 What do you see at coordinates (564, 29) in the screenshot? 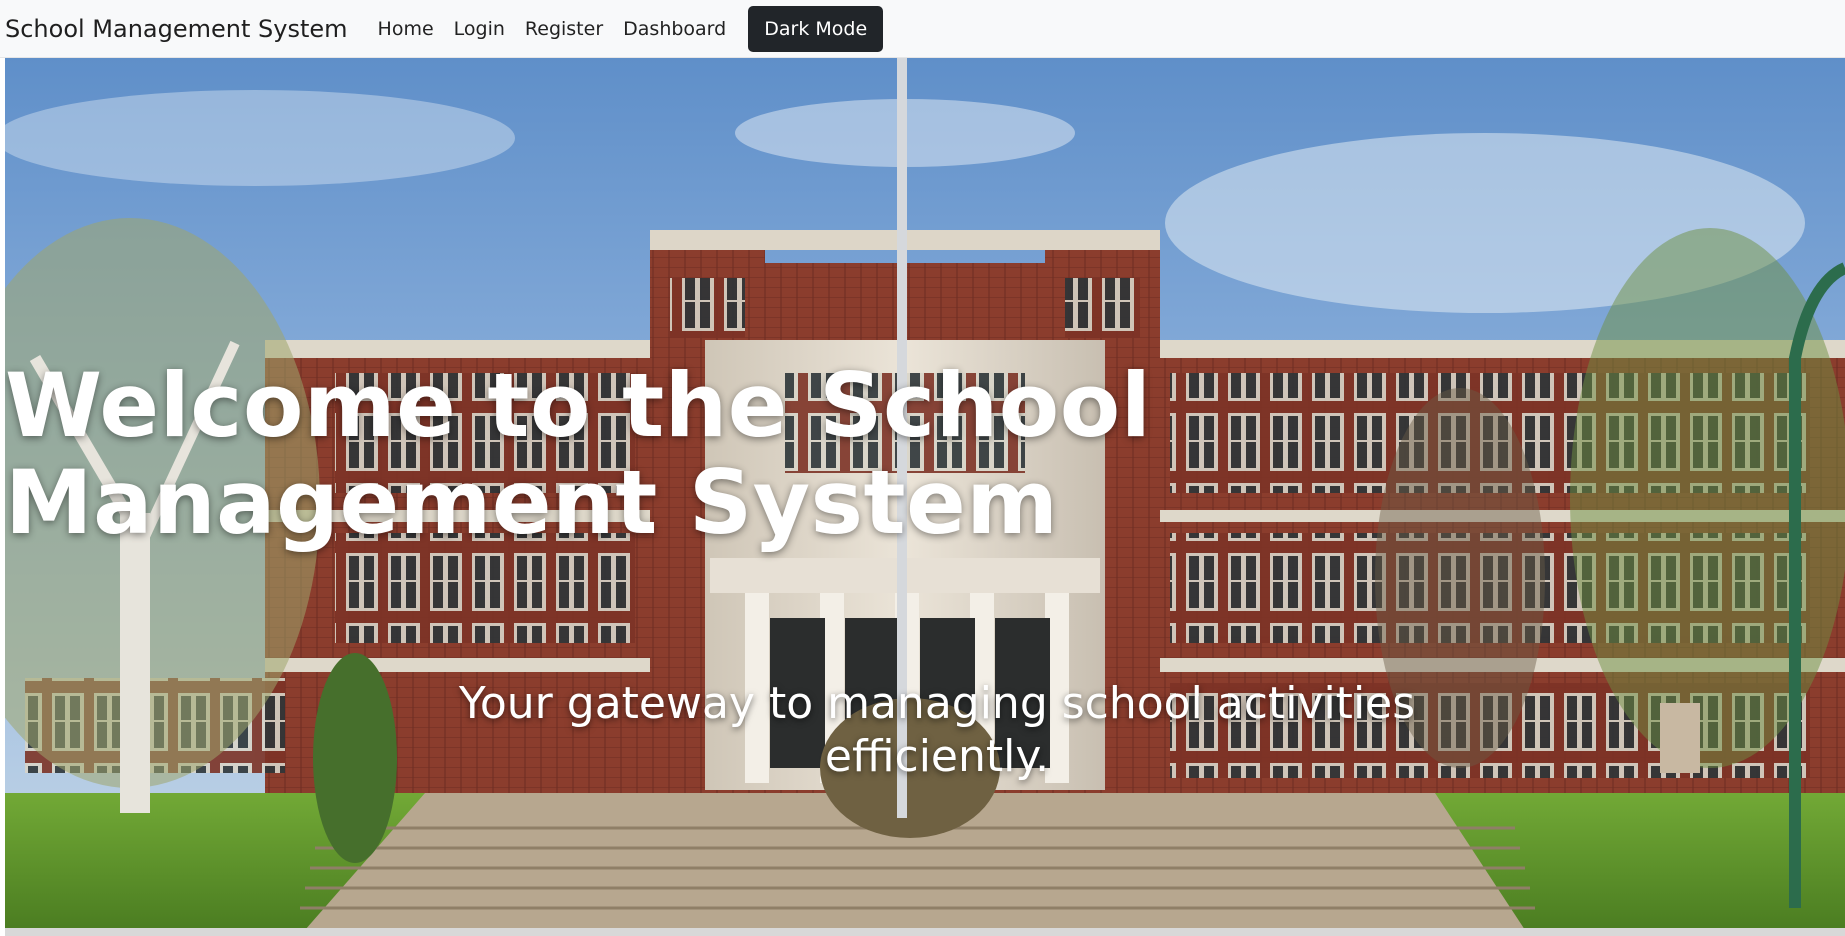
I see `nav-register-link: Register` at bounding box center [564, 29].